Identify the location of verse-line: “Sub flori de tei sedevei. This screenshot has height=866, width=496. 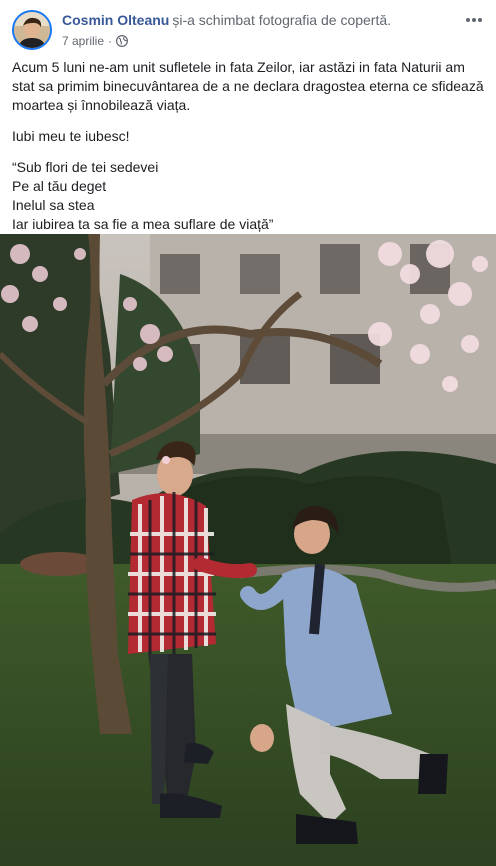
(85, 167).